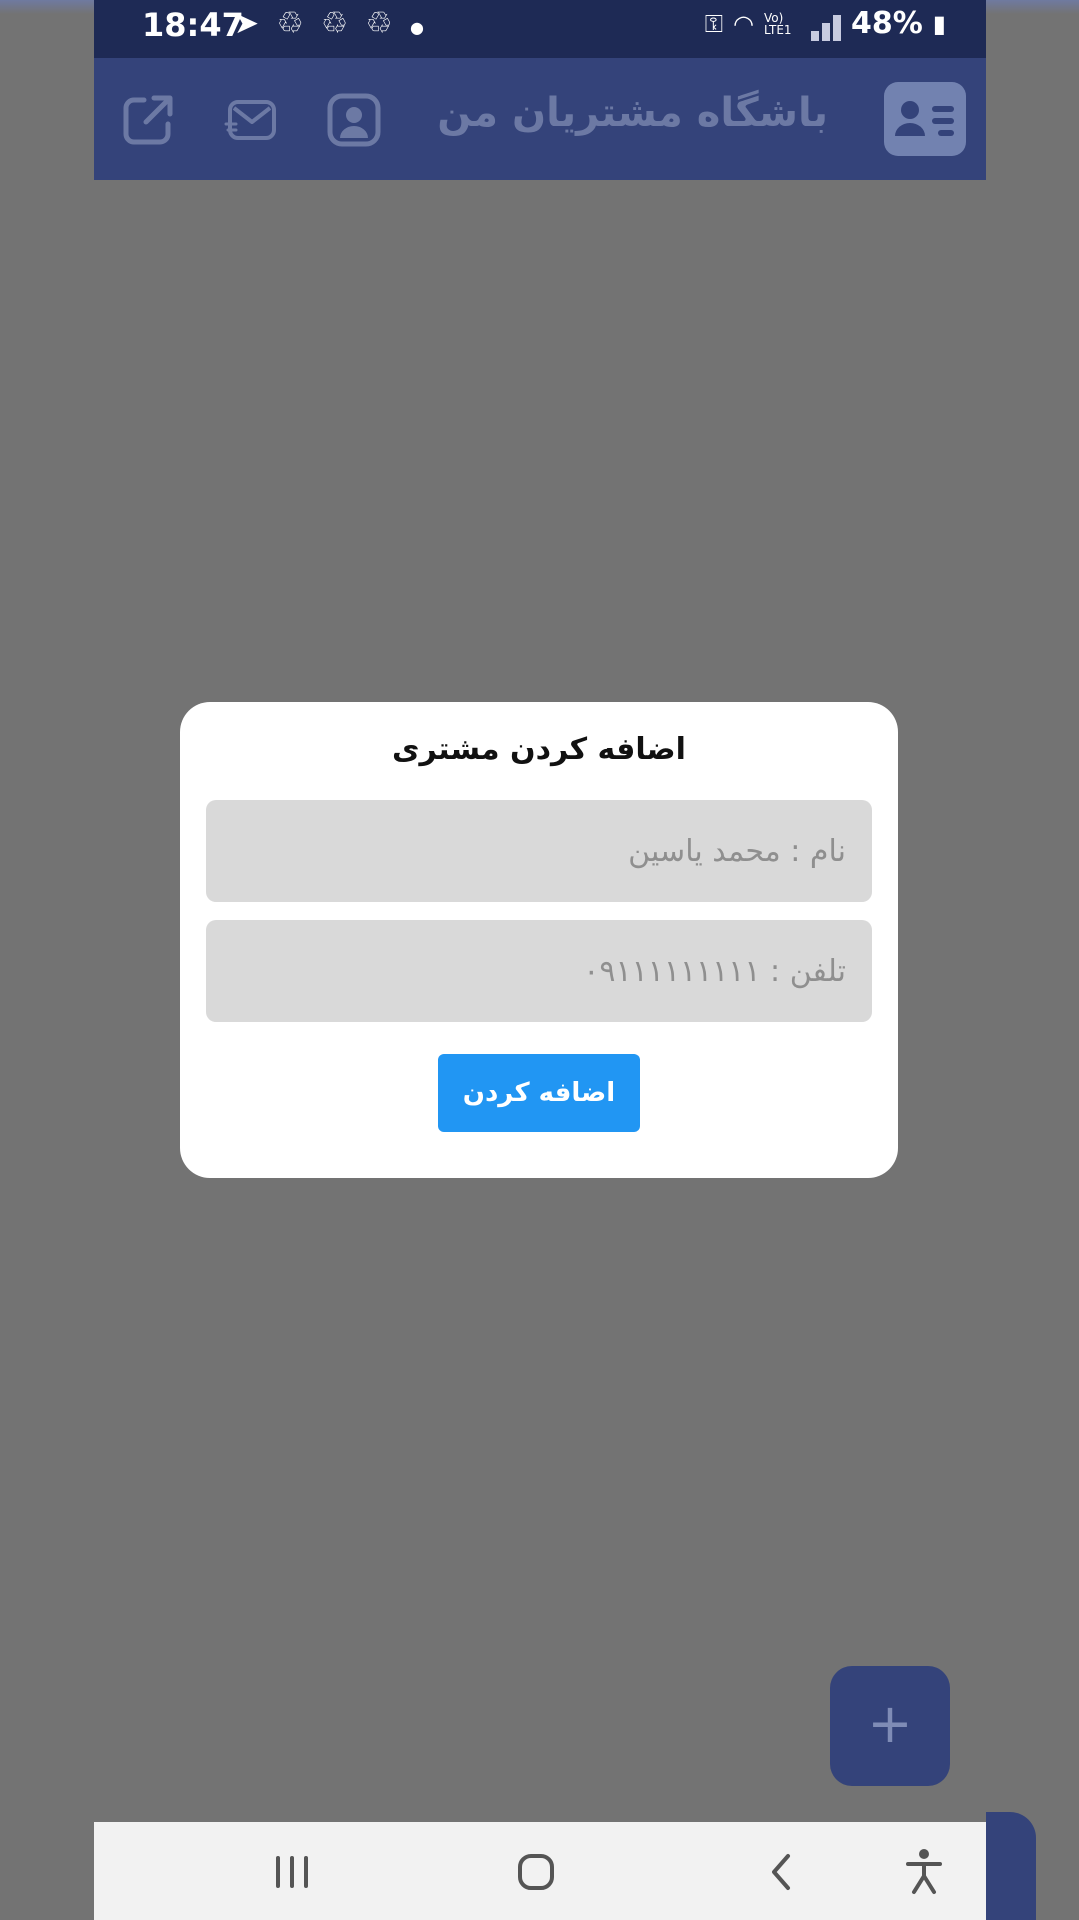 The width and height of the screenshot is (1079, 1920). I want to click on dialog-title: اضافه کردن مشتری, so click(539, 749).